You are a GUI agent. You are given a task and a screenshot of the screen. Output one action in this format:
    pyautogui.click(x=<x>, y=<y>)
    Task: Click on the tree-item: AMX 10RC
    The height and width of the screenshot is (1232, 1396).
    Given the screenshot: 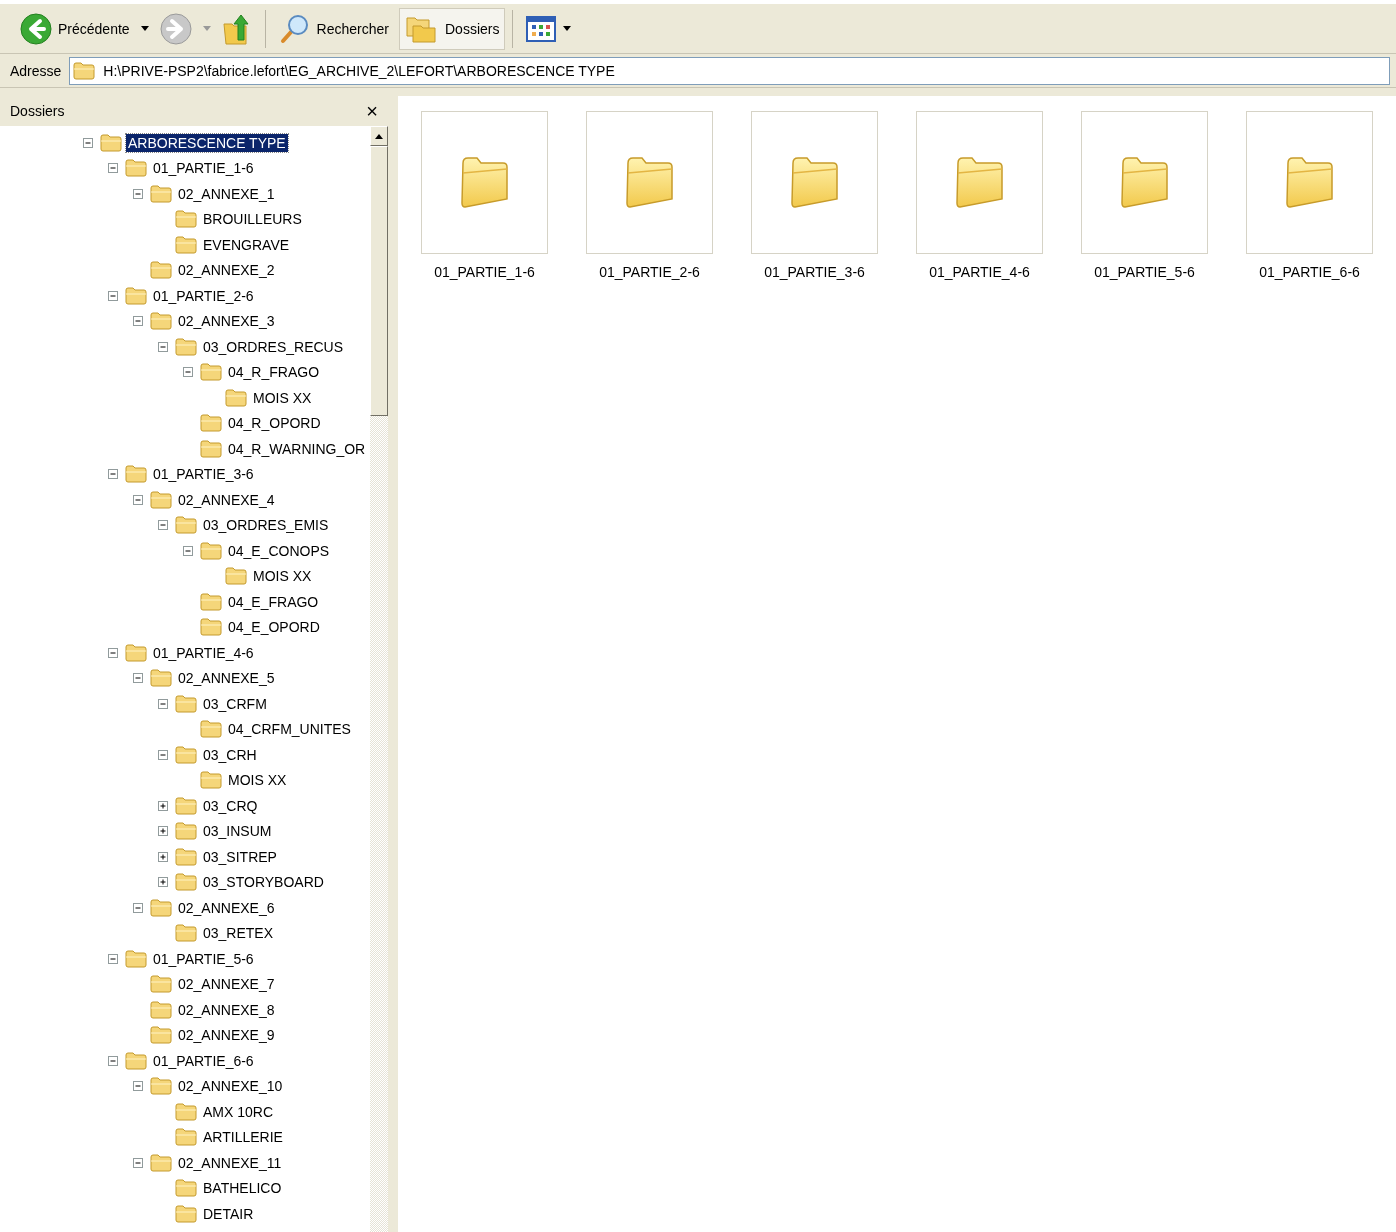 What is the action you would take?
    pyautogui.click(x=238, y=1111)
    